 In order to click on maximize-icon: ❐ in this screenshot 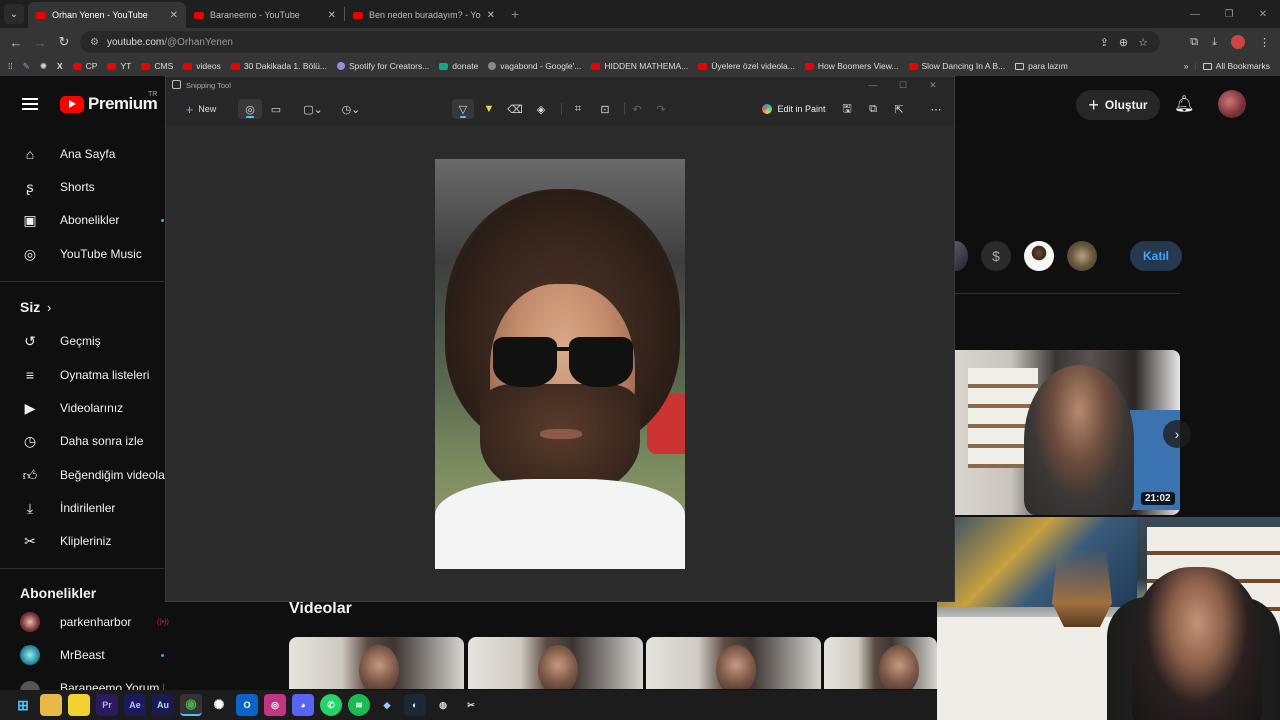, I will do `click(1229, 14)`.